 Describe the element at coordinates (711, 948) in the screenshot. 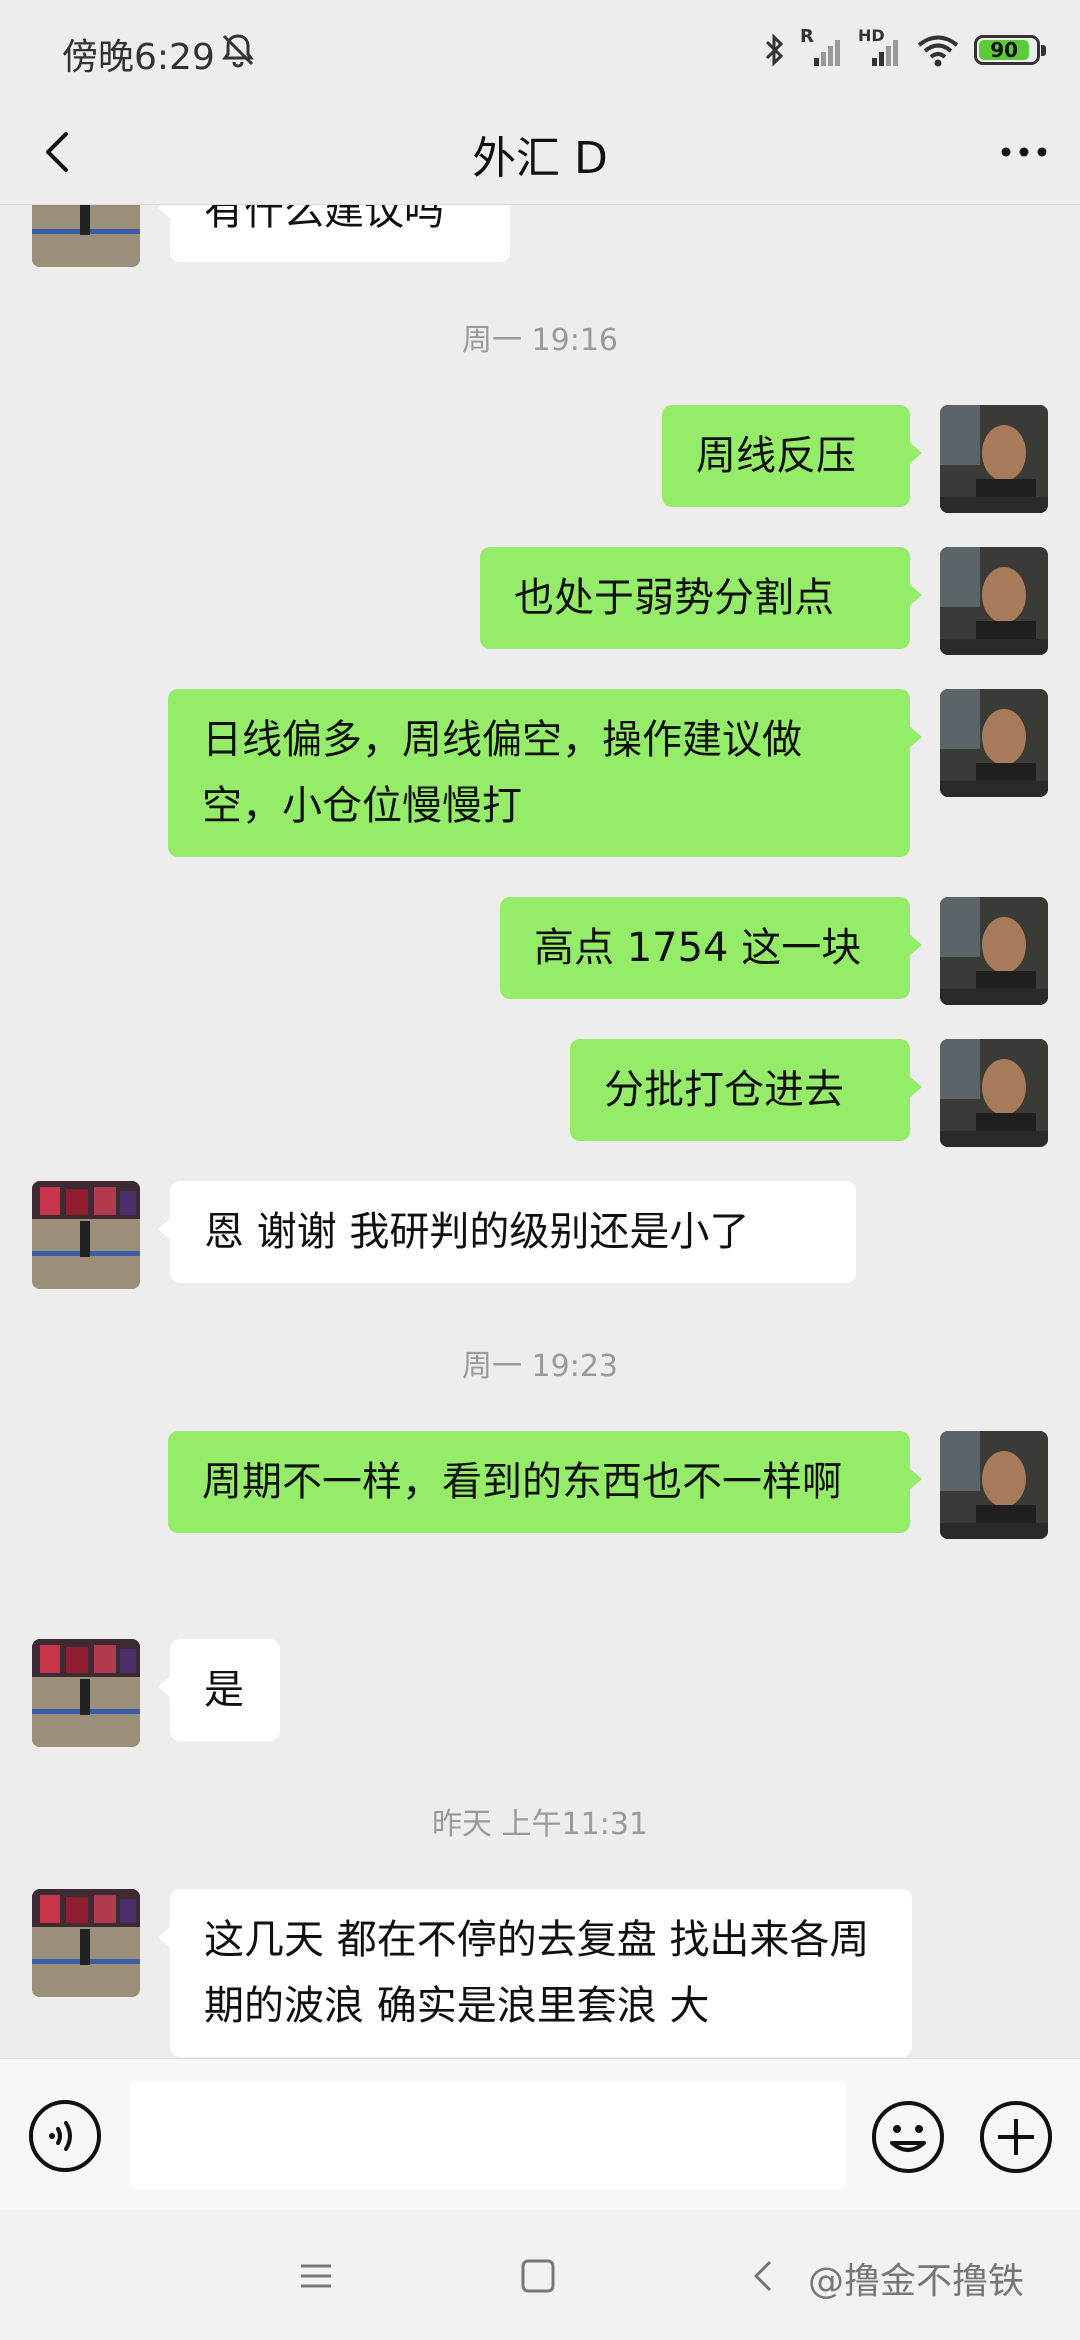

I see `message-bubble-outgoing: 高点 1754 这一块` at that location.